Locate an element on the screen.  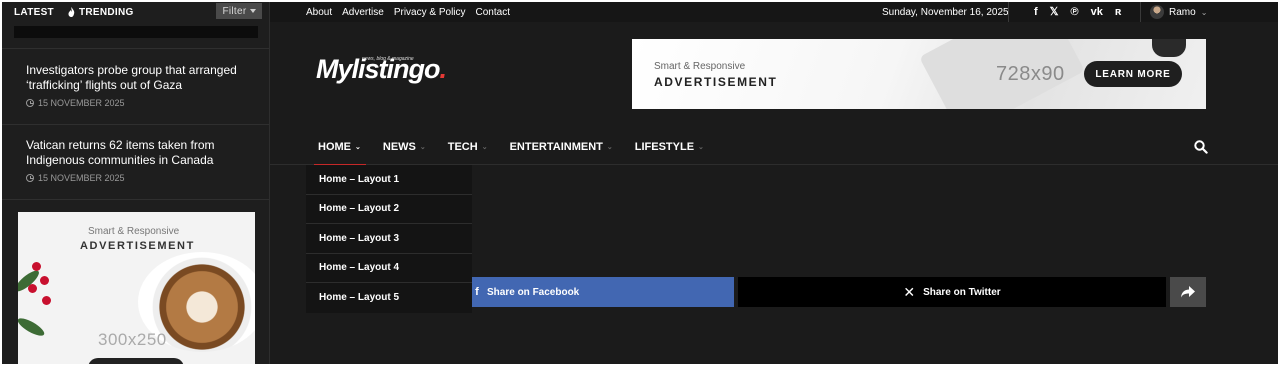
nav-label: TECH is located at coordinates (462, 147).